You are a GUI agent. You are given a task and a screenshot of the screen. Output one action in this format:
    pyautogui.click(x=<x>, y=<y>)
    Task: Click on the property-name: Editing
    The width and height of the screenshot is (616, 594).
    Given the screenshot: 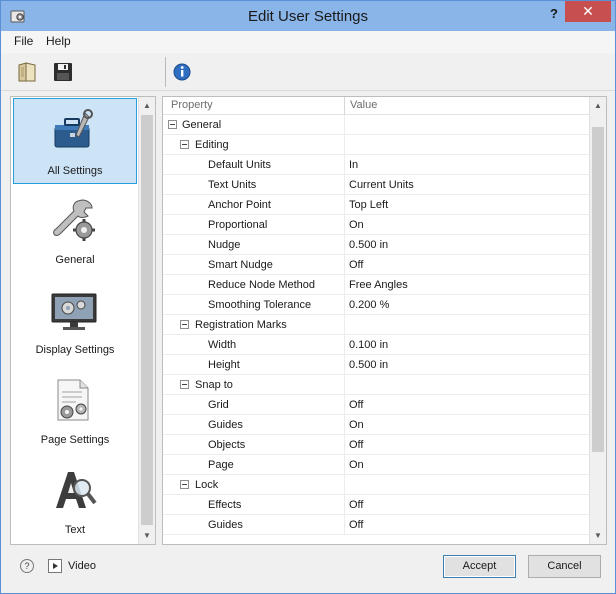 What is the action you would take?
    pyautogui.click(x=212, y=145)
    